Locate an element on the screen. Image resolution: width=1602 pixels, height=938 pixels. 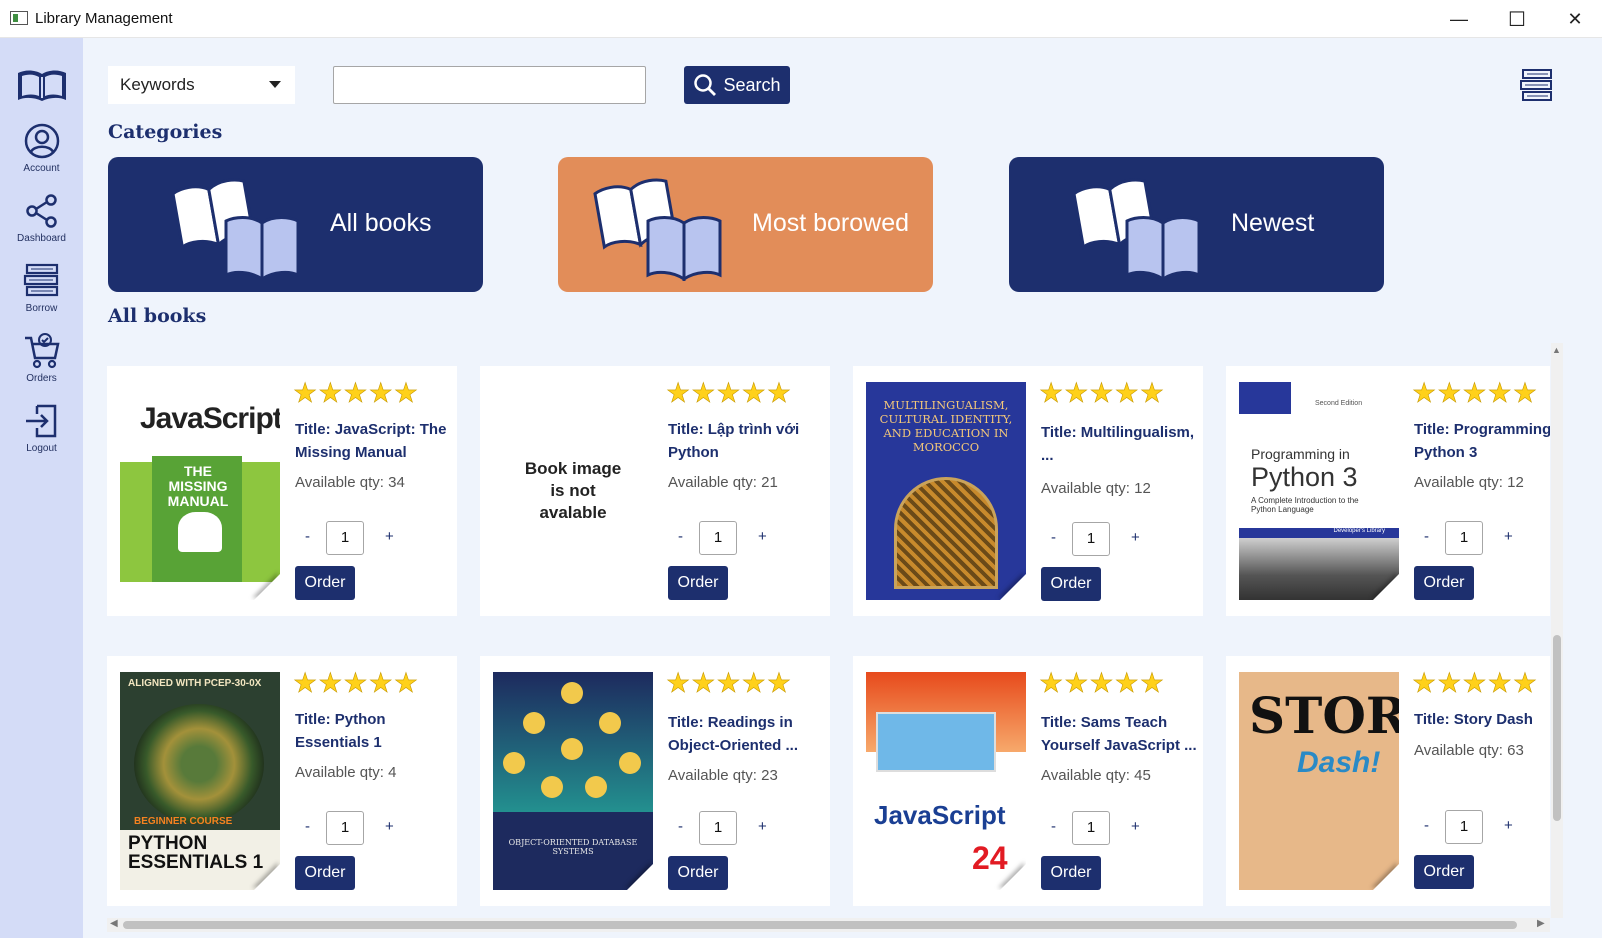
sidebar-item-dashboard: Dashboard is located at coordinates (41, 223).